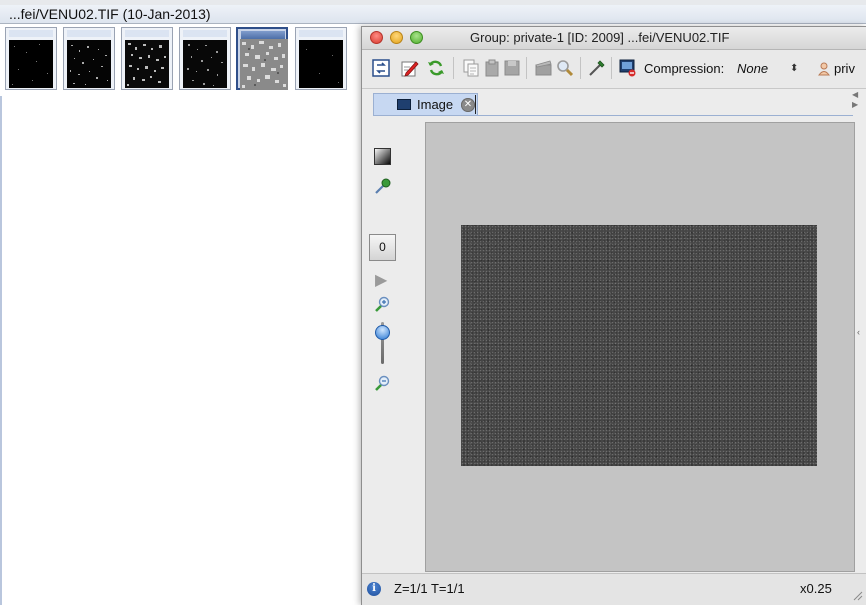  I want to click on paste-icon, so click(492, 68).